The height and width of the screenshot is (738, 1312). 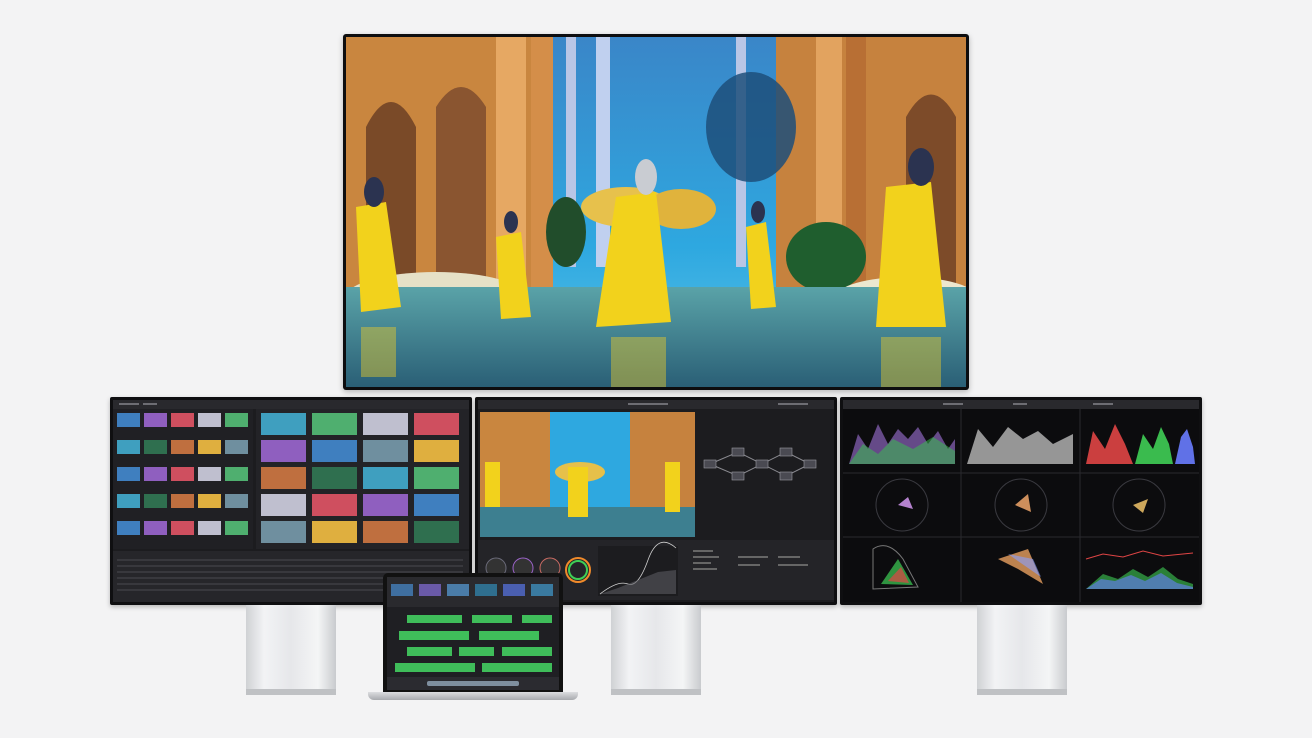 I want to click on audio-editor-screen, so click(x=473, y=633).